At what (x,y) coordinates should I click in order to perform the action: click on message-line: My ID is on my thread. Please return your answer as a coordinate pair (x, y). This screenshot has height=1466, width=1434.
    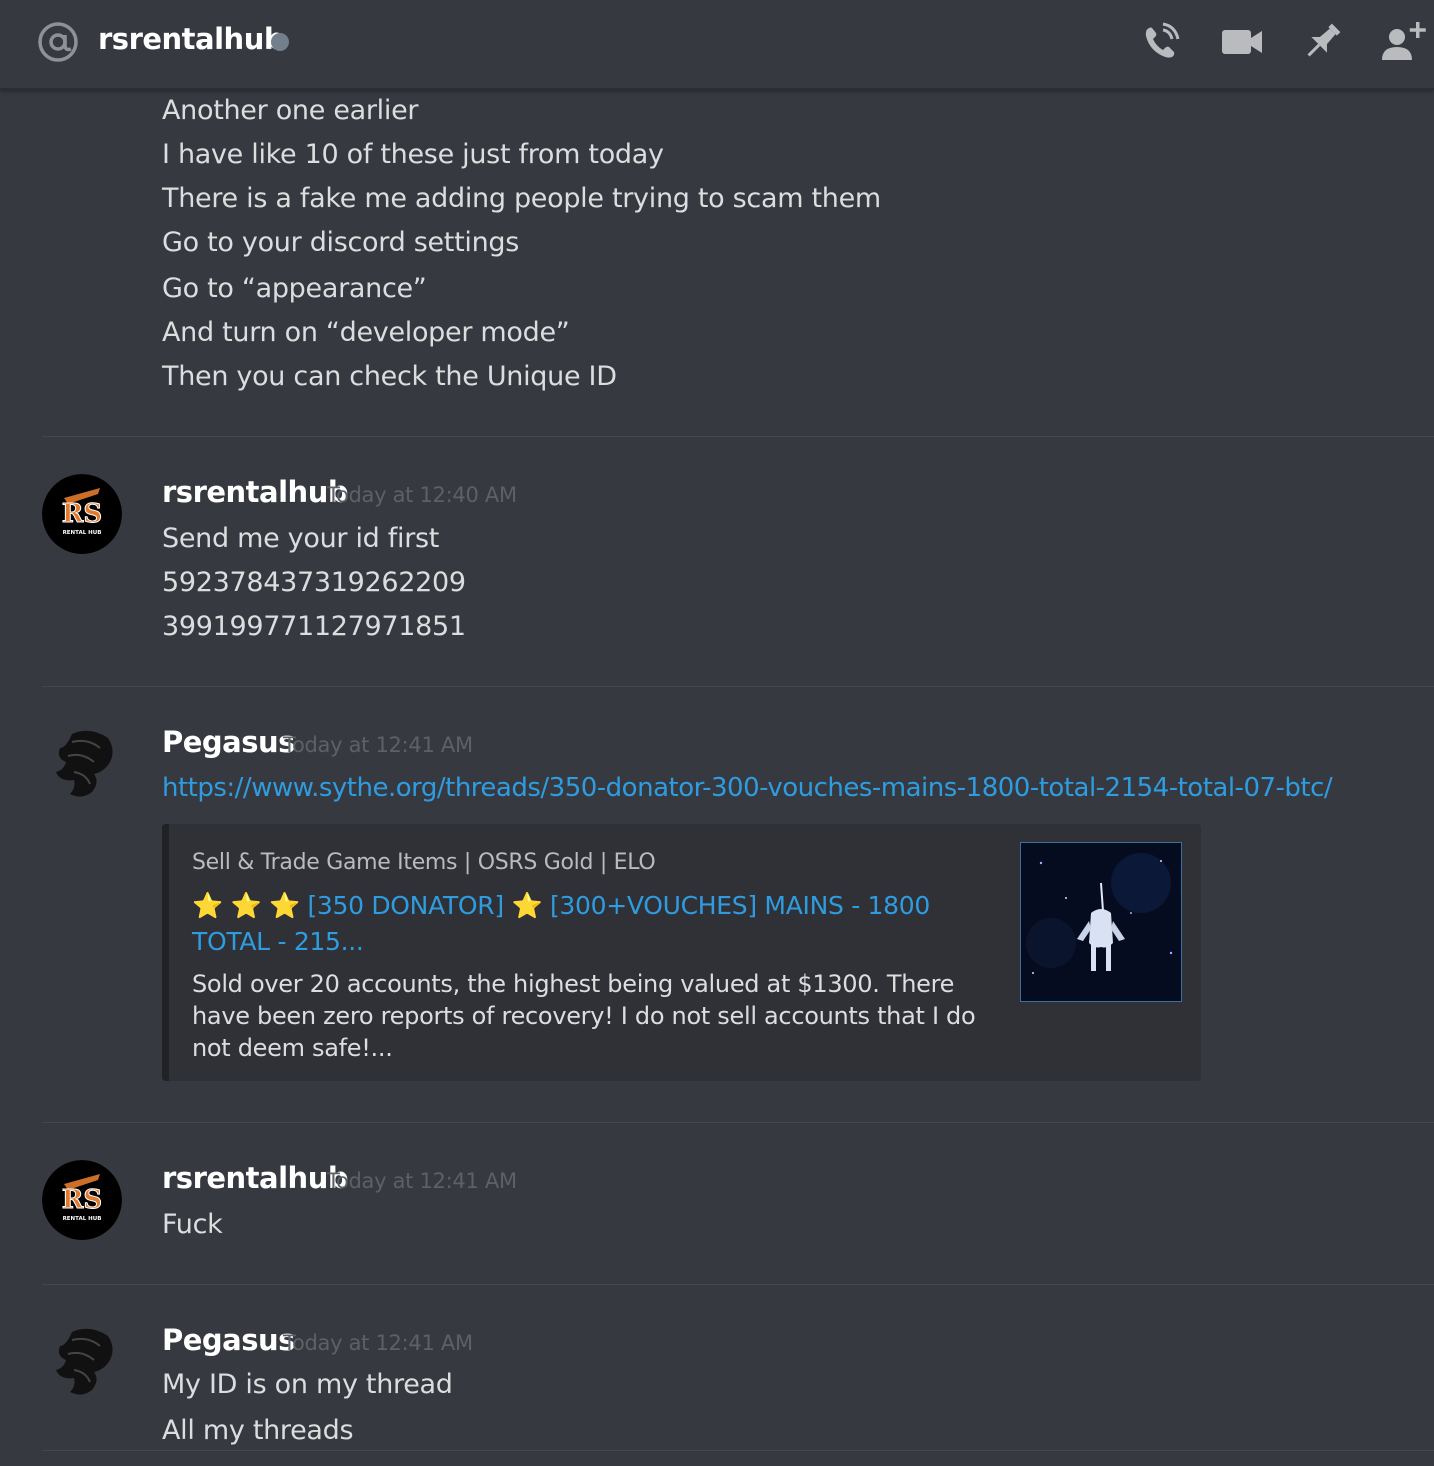
    Looking at the image, I should click on (307, 1384).